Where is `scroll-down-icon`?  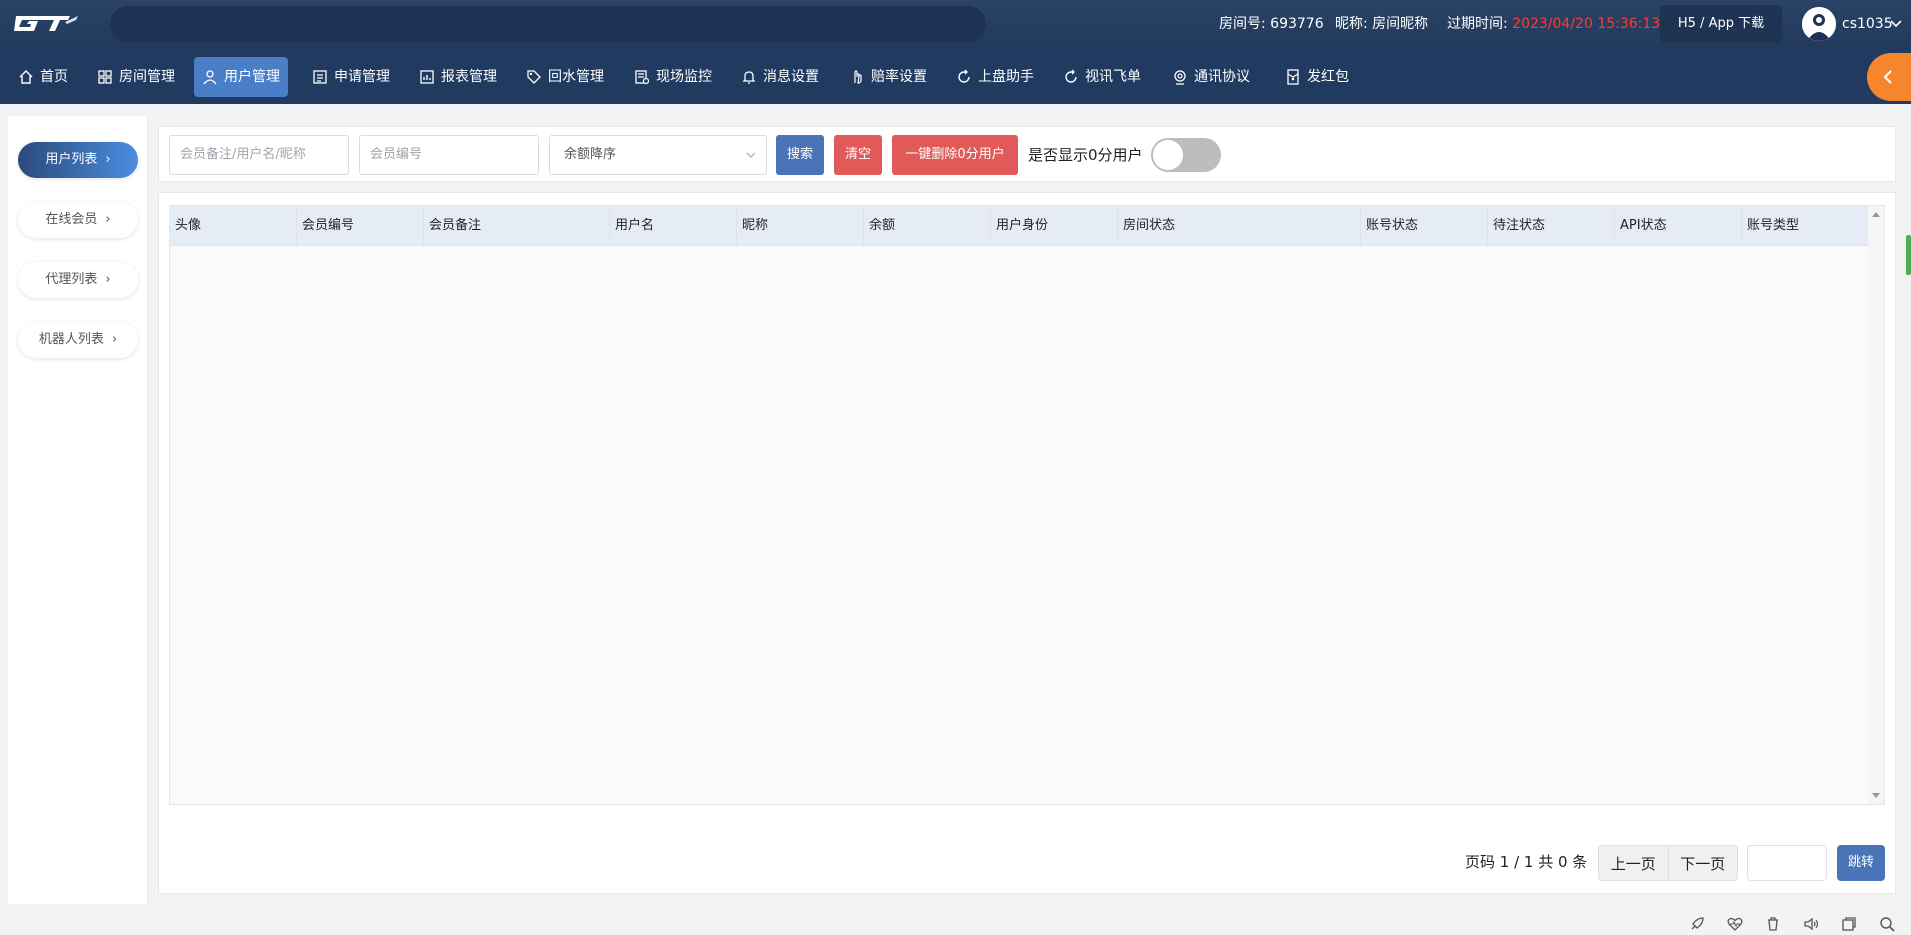 scroll-down-icon is located at coordinates (1876, 795).